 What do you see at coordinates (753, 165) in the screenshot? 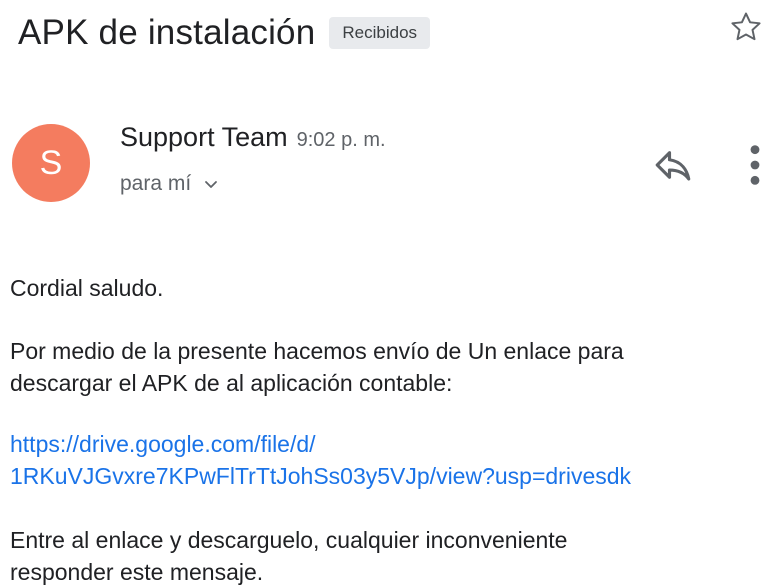
I see `more-vert-icon` at bounding box center [753, 165].